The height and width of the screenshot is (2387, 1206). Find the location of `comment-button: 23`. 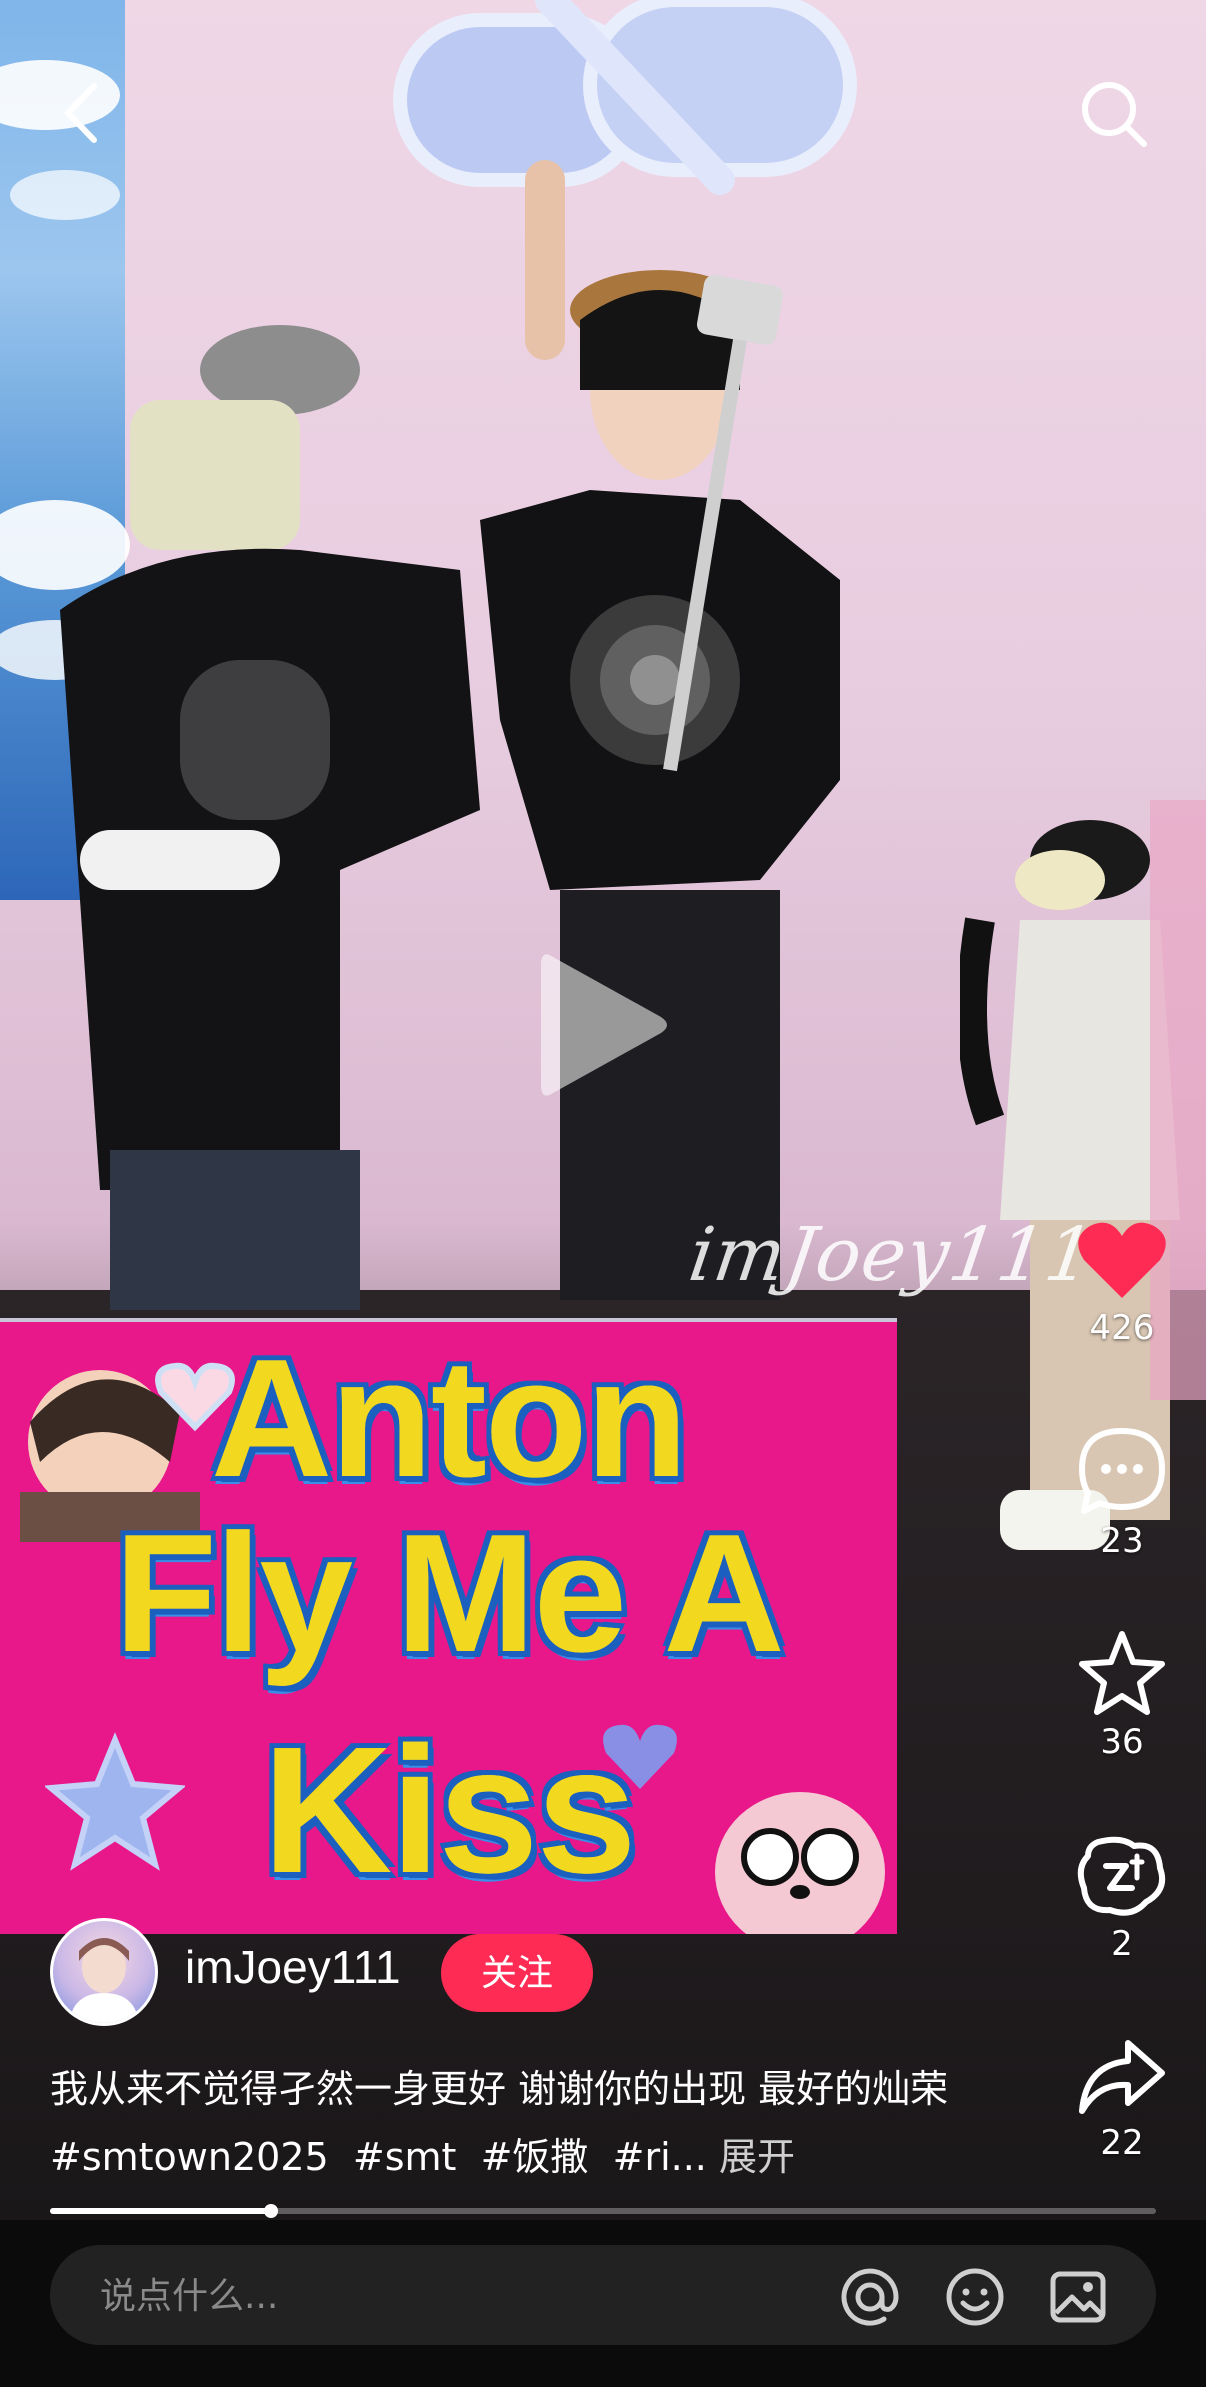

comment-button: 23 is located at coordinates (1122, 1493).